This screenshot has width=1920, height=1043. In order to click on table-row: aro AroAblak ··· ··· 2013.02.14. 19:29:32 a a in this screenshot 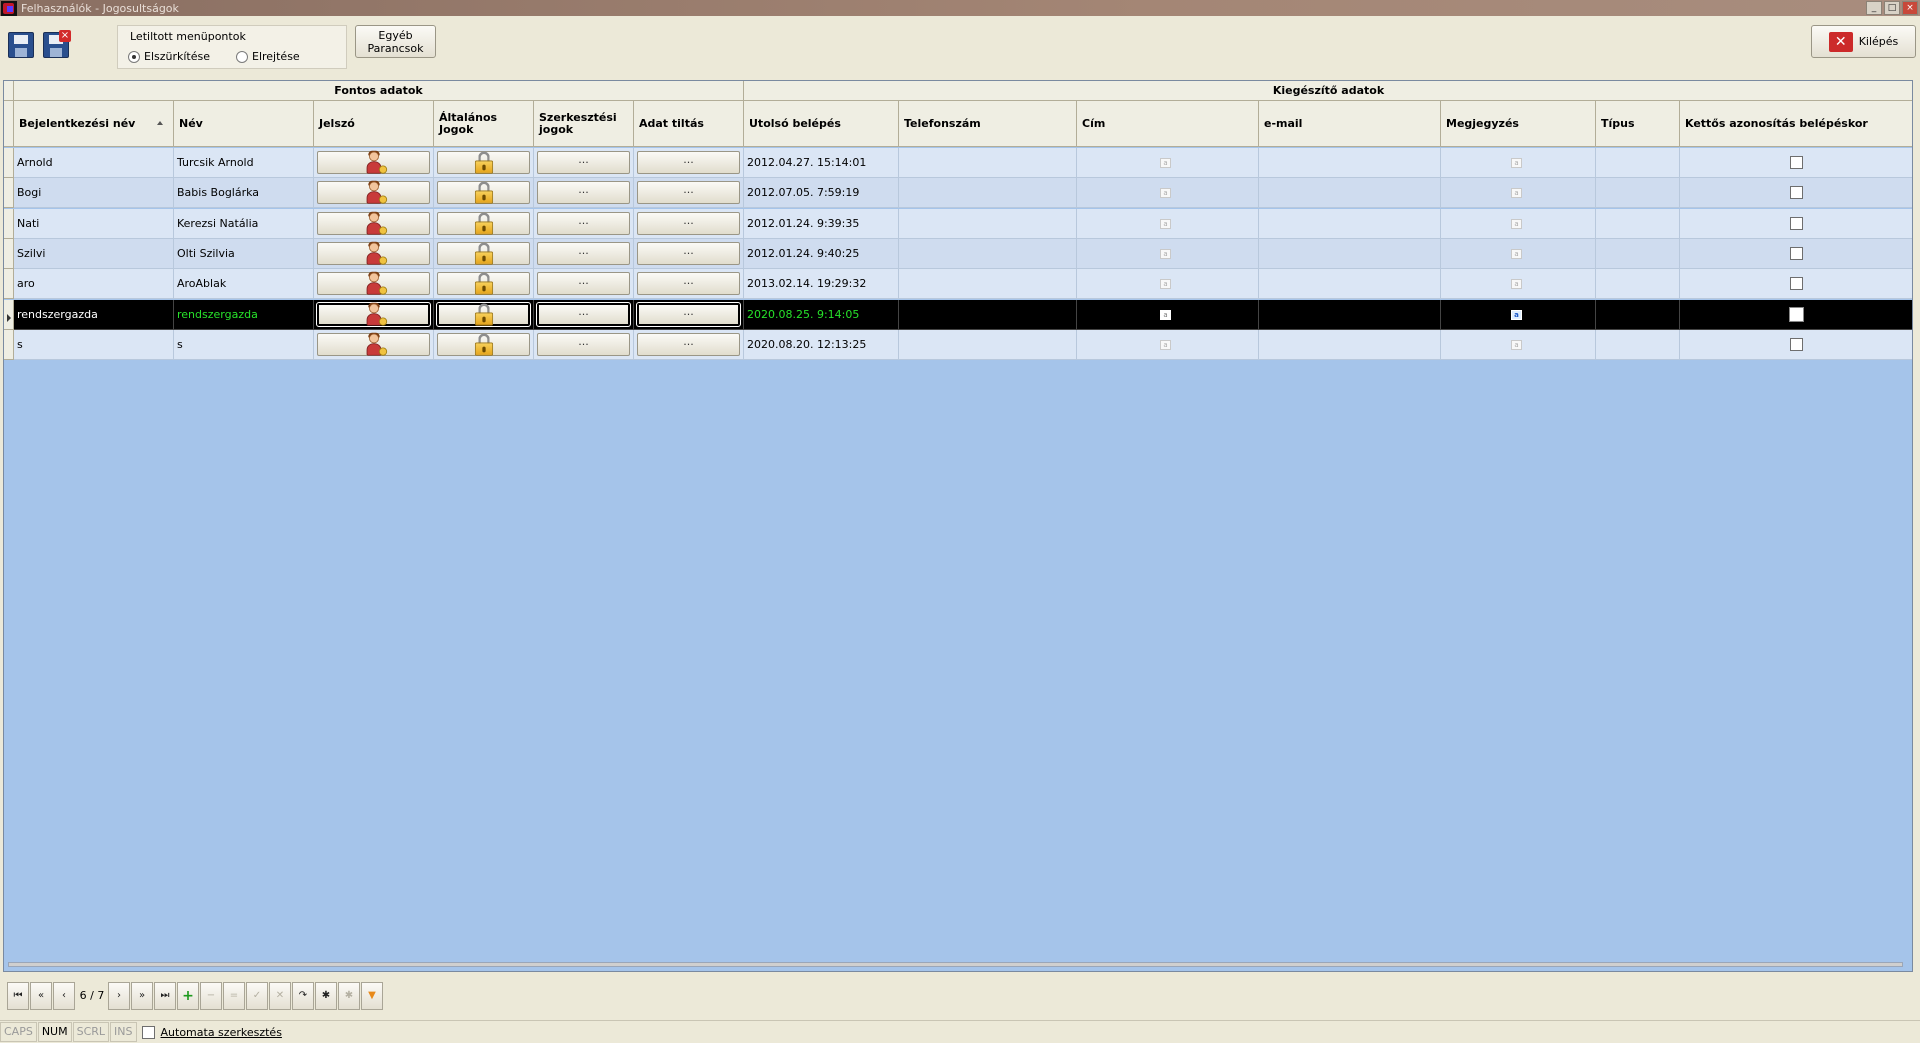, I will do `click(958, 284)`.